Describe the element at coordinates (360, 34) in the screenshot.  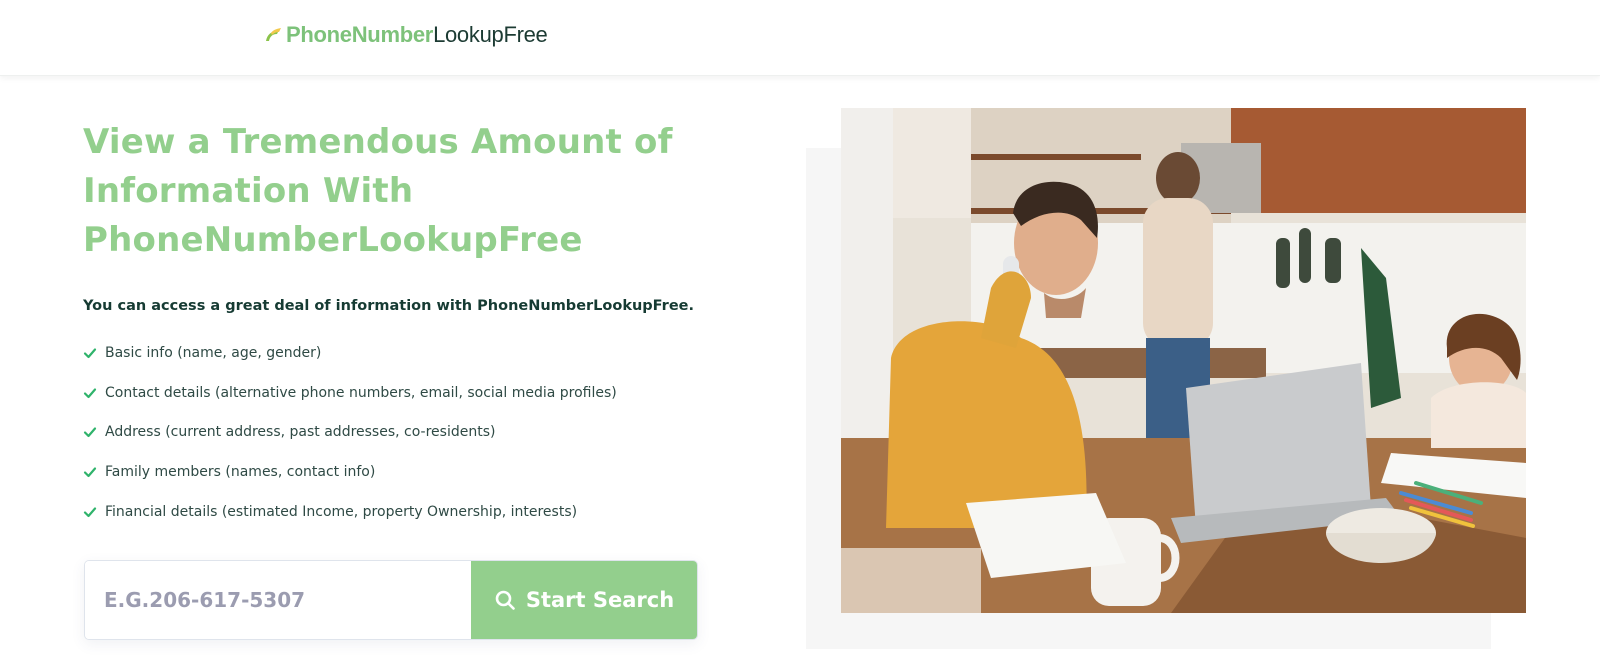
I see `logo-text-part1: PhoneNumber` at that location.